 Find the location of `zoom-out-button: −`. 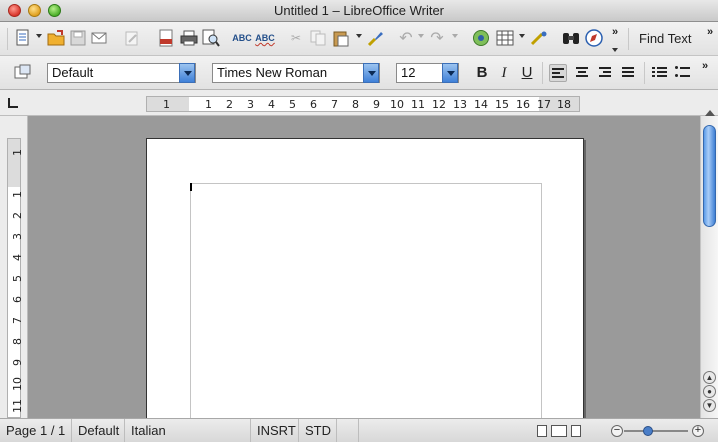

zoom-out-button: − is located at coordinates (617, 431).